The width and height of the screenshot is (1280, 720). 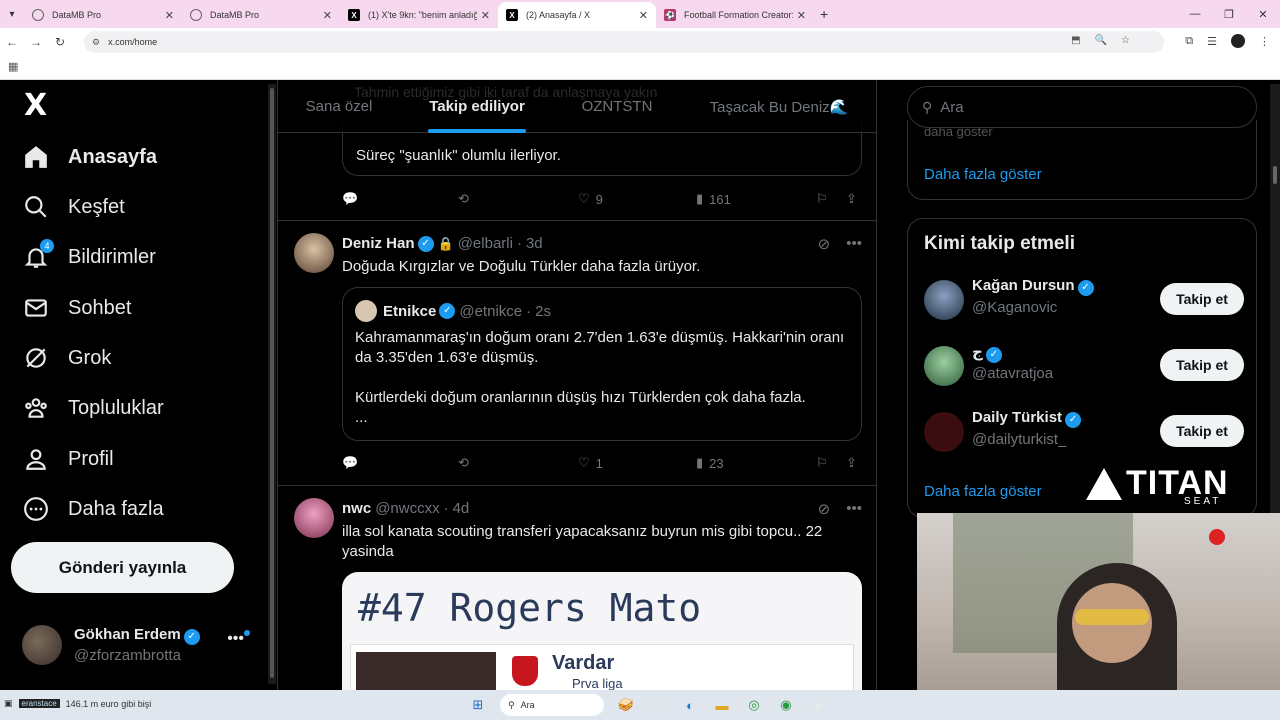 I want to click on bookmarks-bar: ▦, so click(x=640, y=68).